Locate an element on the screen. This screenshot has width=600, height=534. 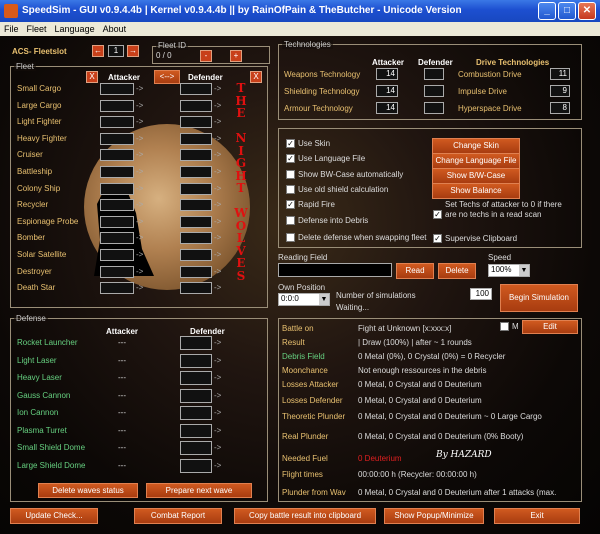
maximize-button: □ is located at coordinates (567, 11).